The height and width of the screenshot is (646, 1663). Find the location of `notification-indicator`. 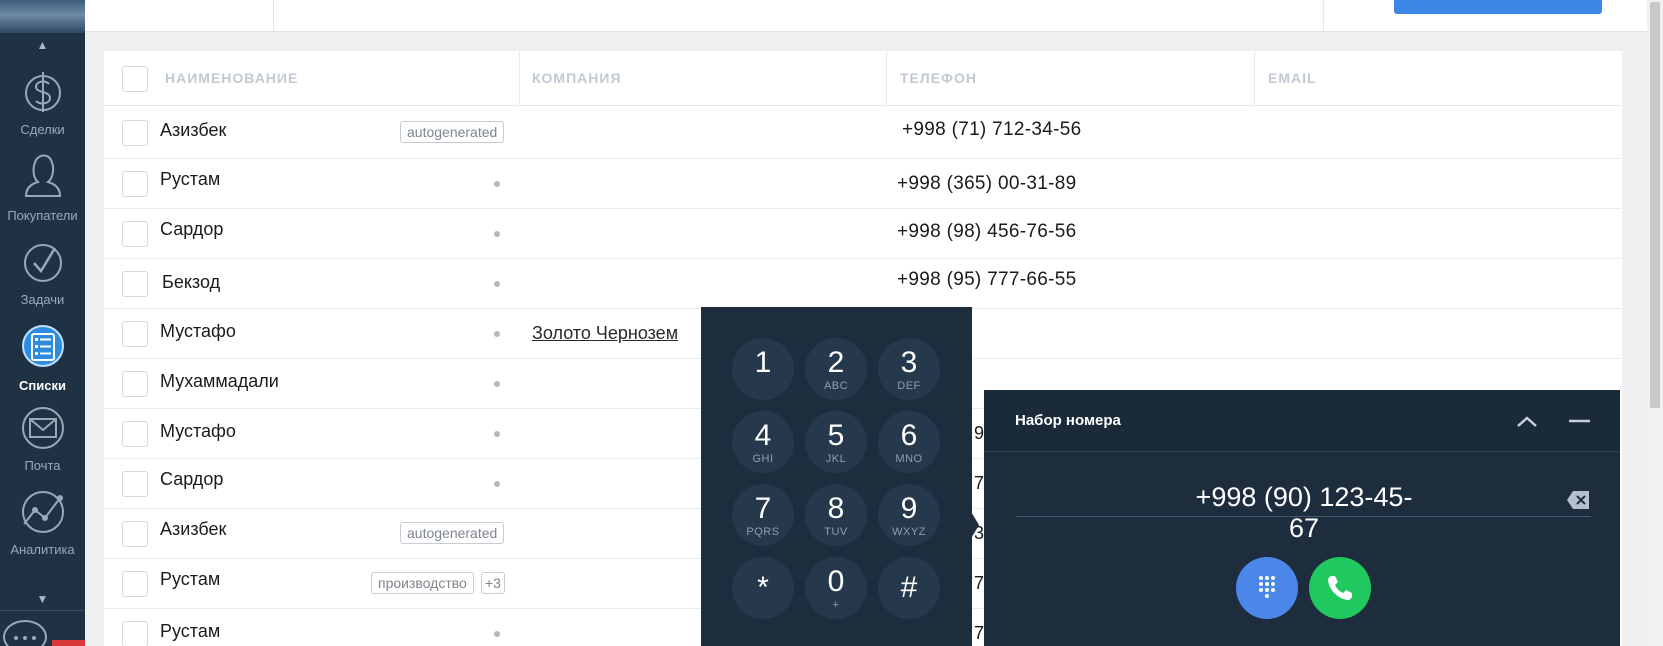

notification-indicator is located at coordinates (68, 643).